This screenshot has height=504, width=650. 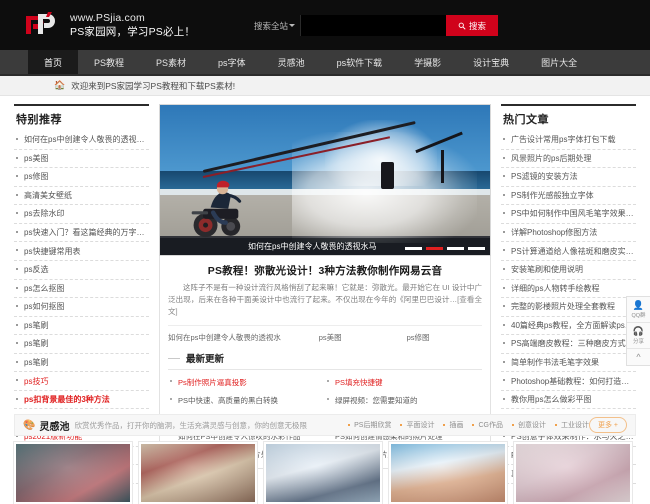 What do you see at coordinates (568, 159) in the screenshot?
I see `popular-article-item: 风景照片的ps后期处理` at bounding box center [568, 159].